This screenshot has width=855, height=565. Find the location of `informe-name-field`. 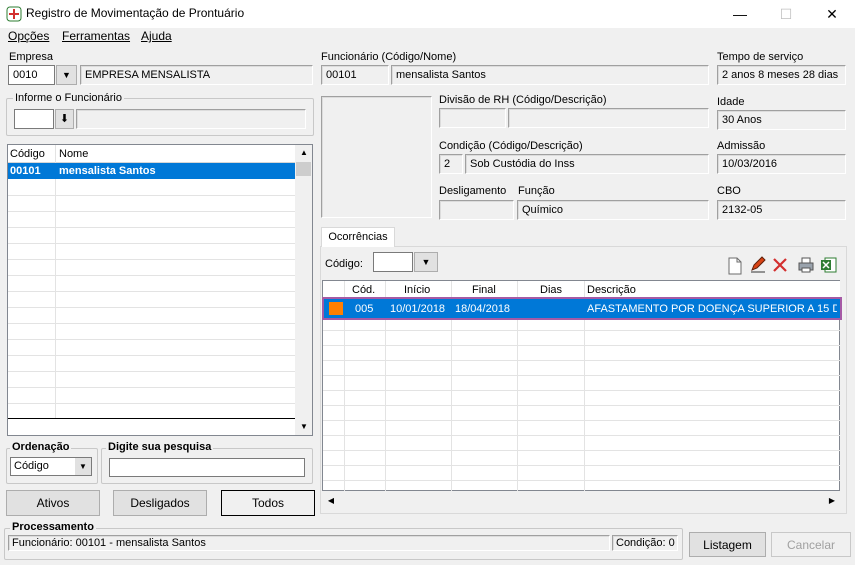

informe-name-field is located at coordinates (191, 119).